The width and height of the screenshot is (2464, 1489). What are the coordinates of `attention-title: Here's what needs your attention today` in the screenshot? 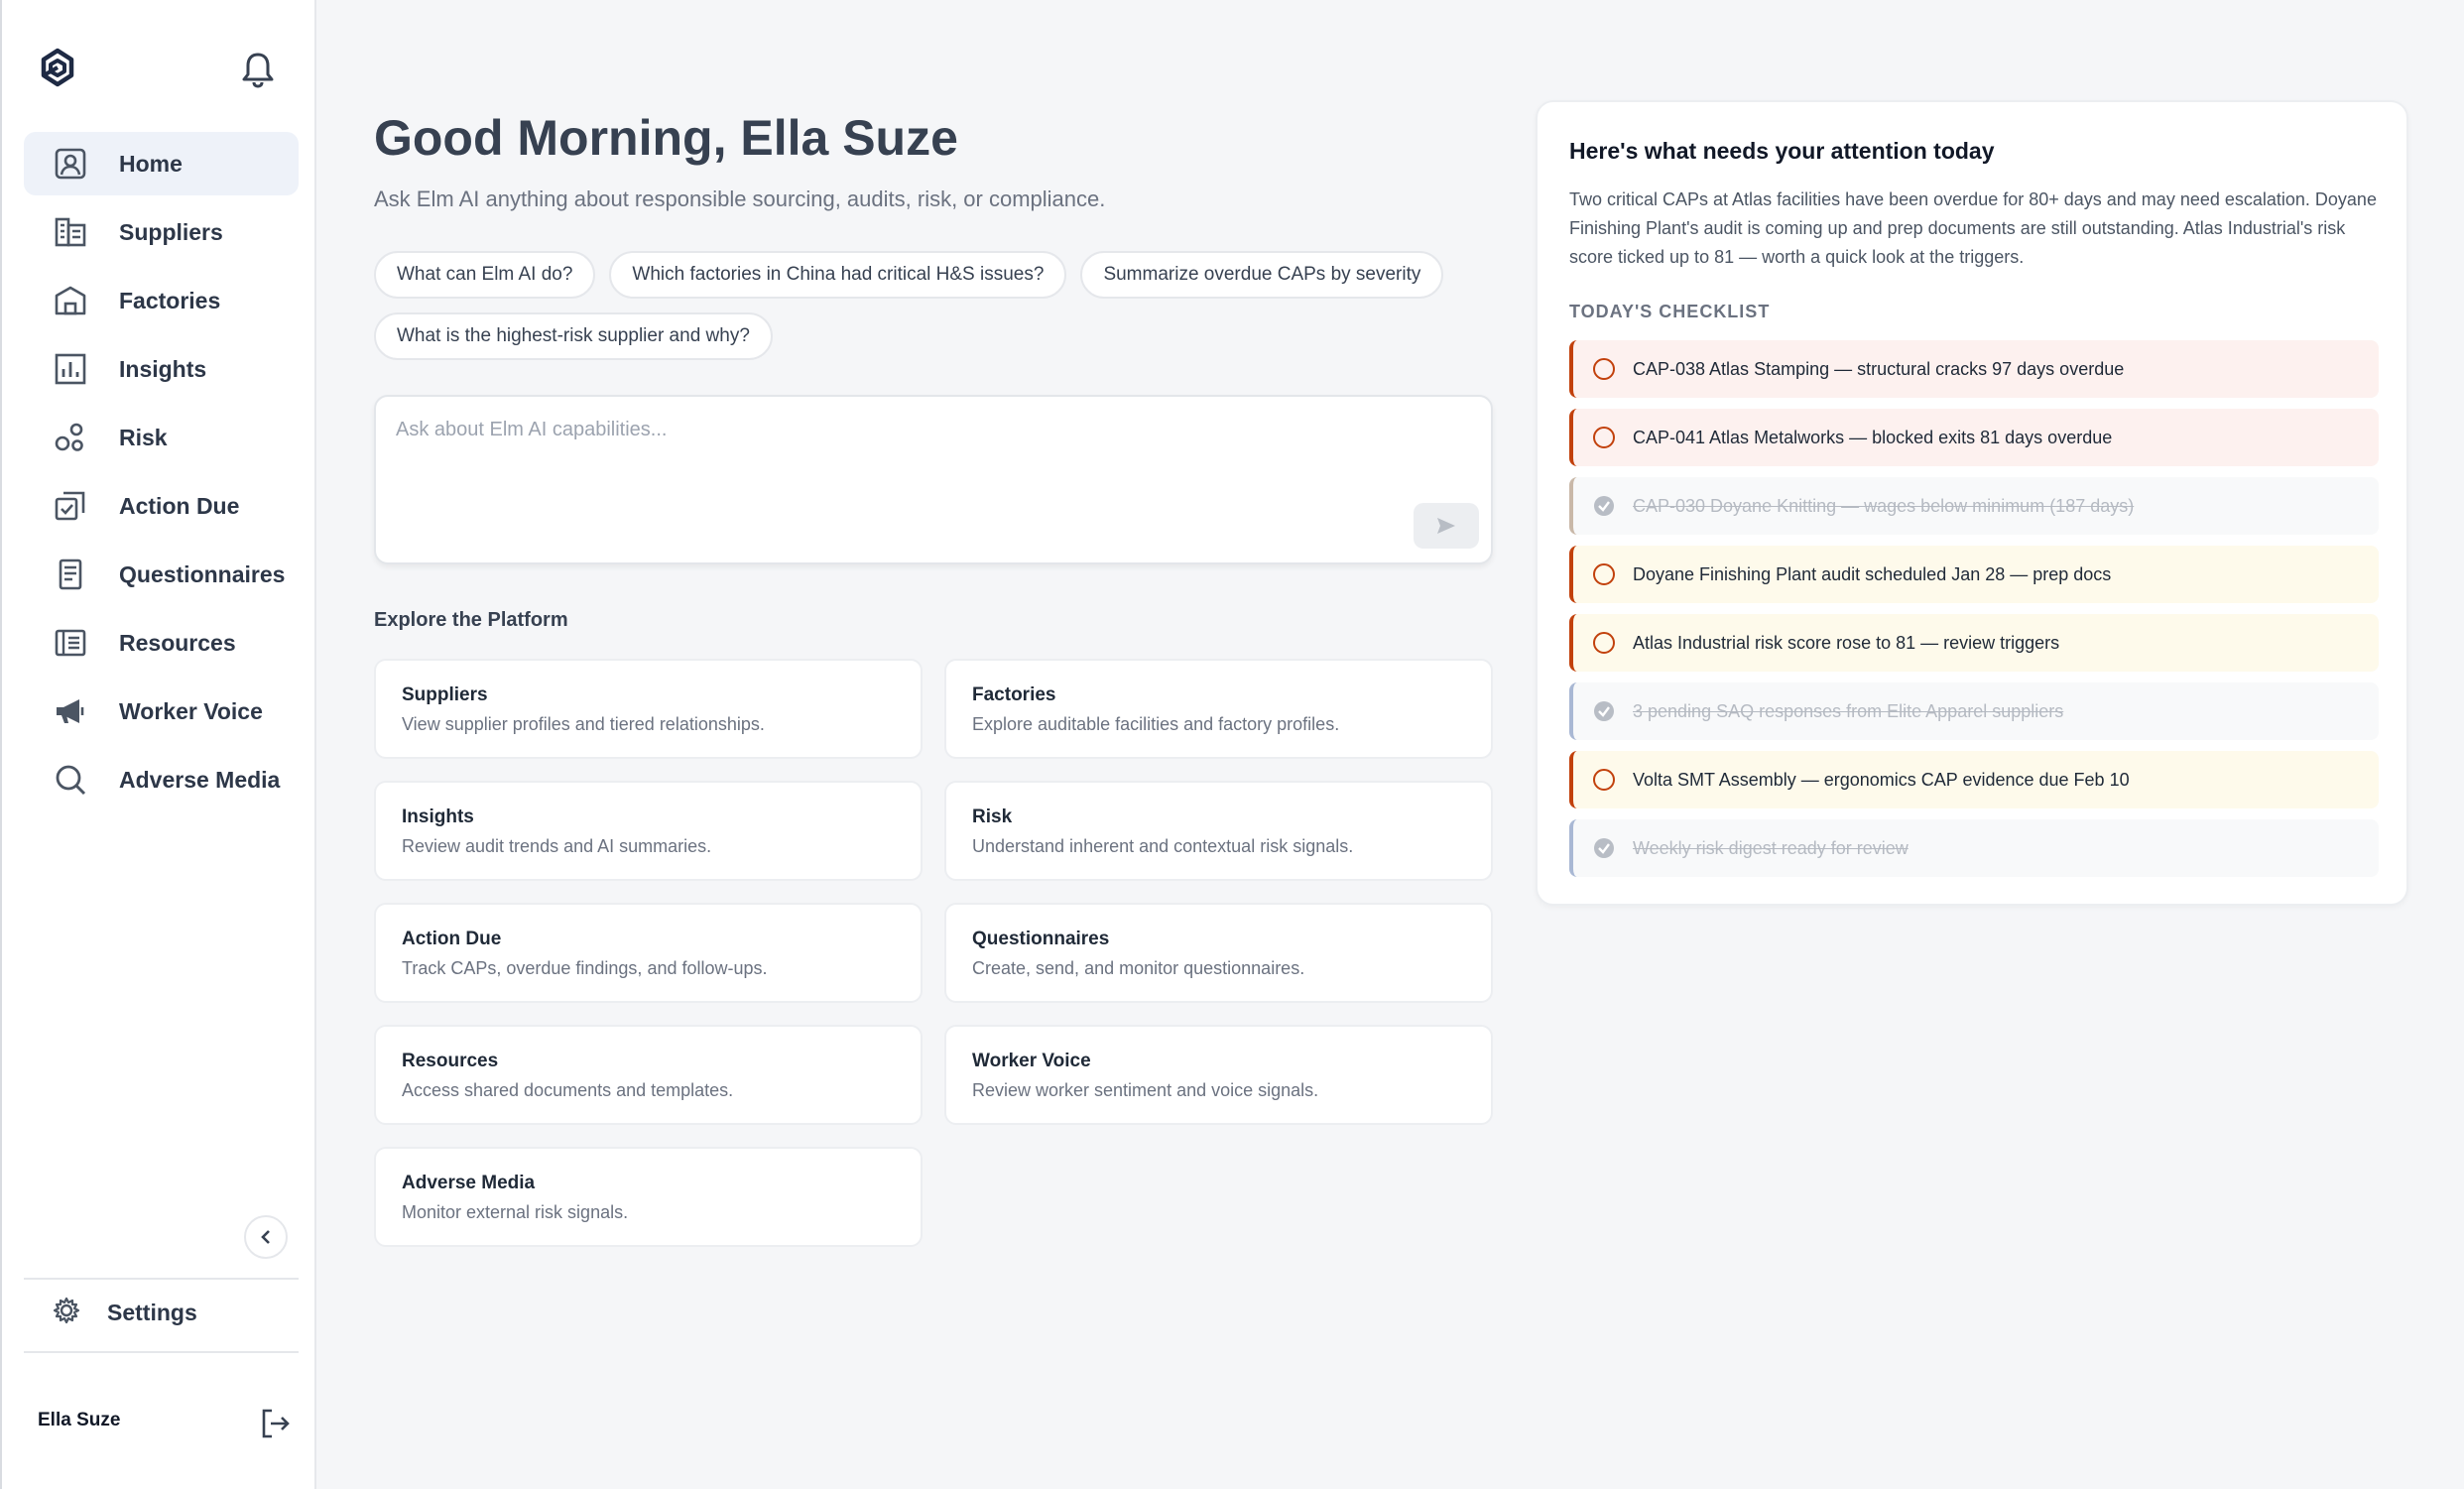 It's located at (1782, 151).